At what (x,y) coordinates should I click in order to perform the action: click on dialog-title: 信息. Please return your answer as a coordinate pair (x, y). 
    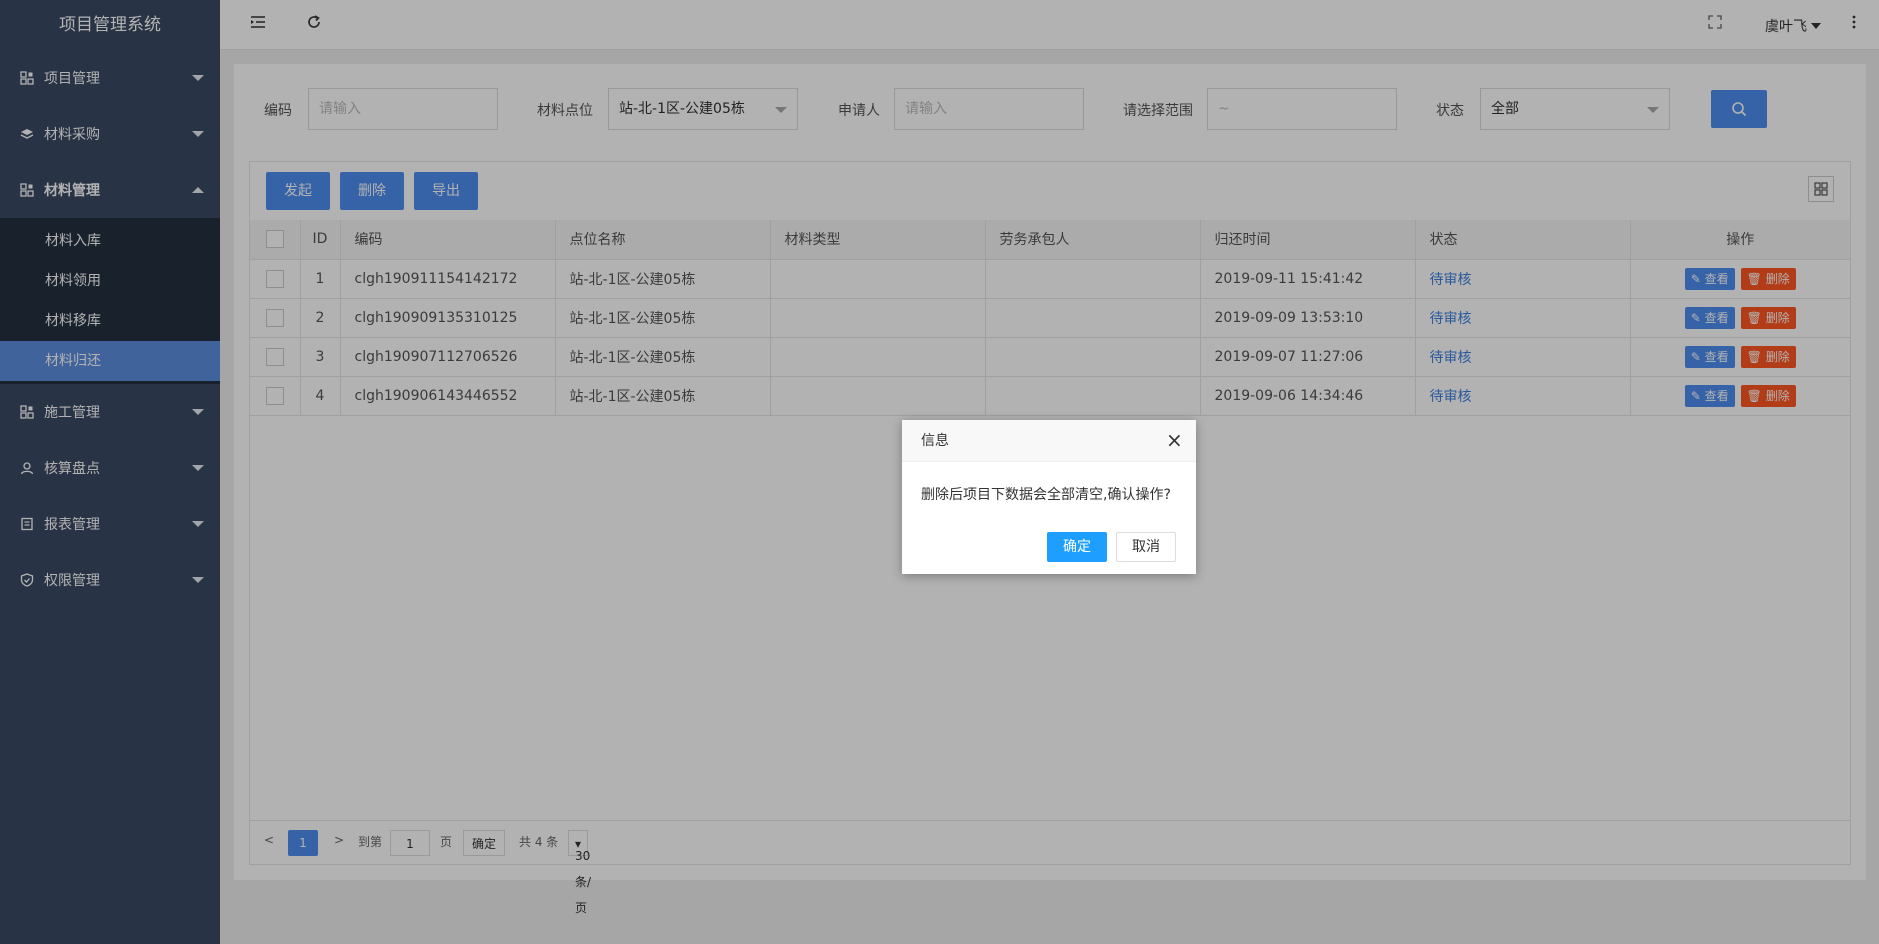
    Looking at the image, I should click on (1049, 441).